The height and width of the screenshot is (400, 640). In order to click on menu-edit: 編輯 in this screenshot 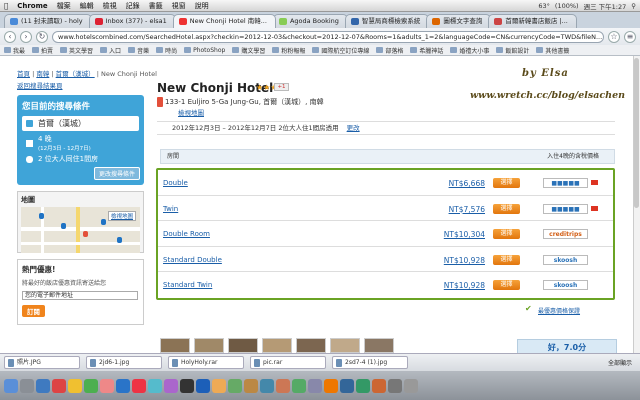, I will do `click(87, 6)`.